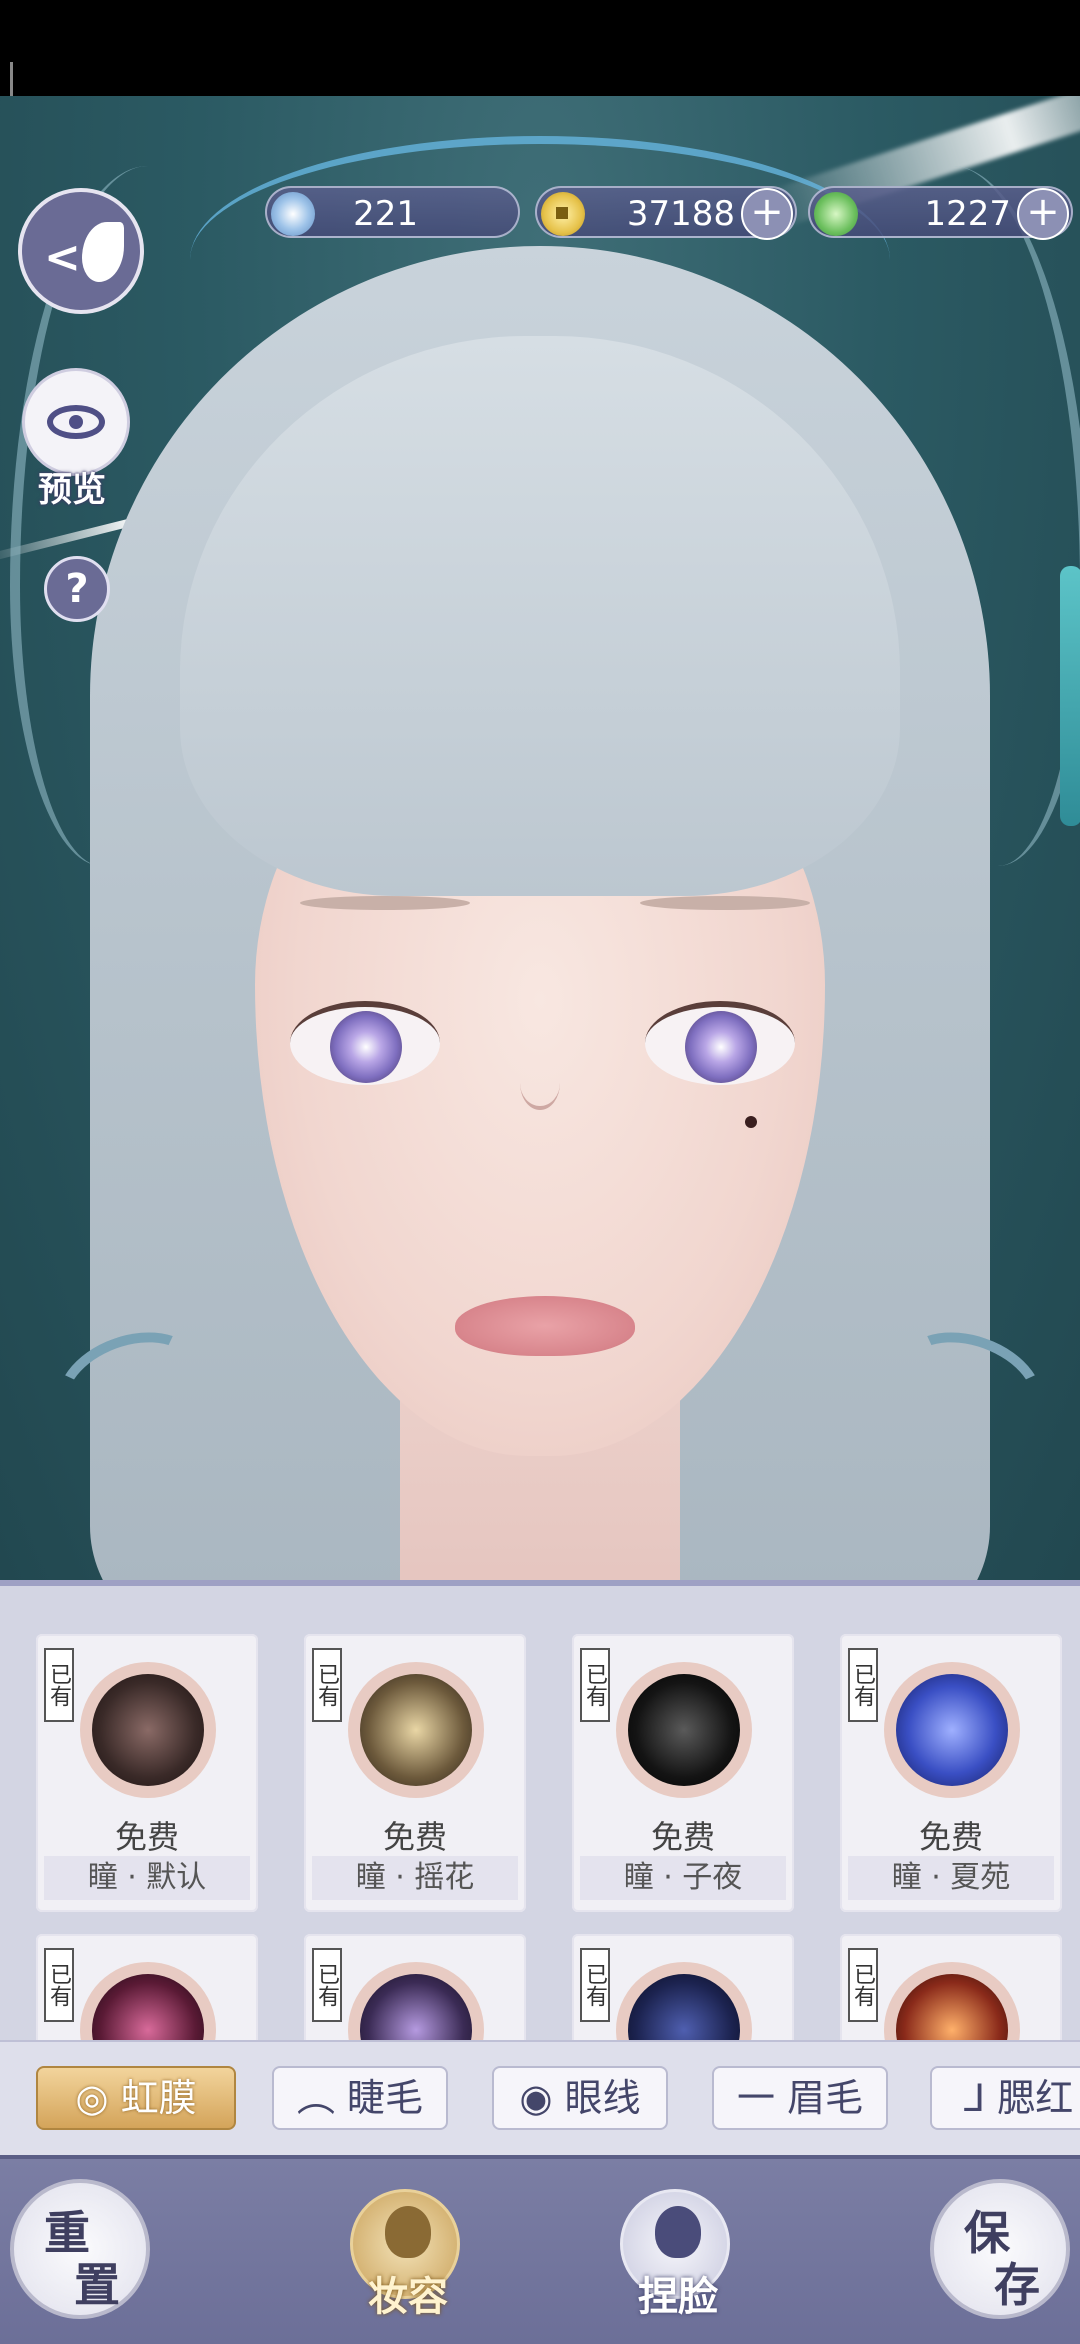  I want to click on preview-label: 预览, so click(72, 490).